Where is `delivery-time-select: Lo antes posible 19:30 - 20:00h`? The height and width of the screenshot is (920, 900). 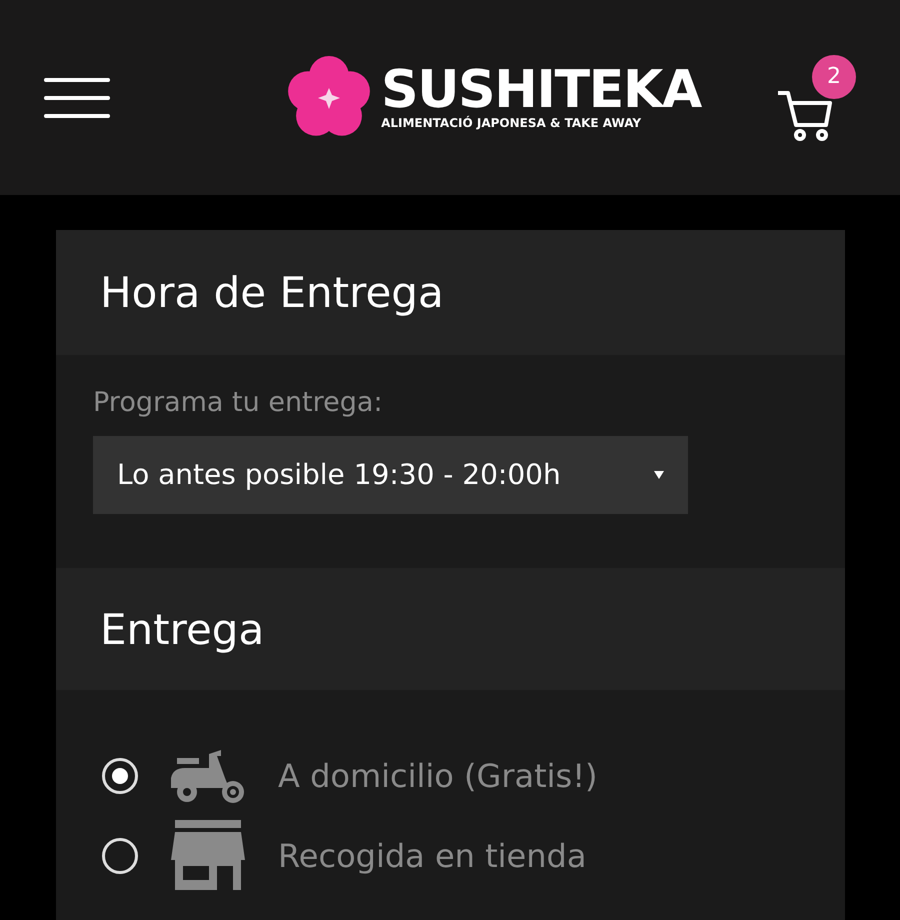
delivery-time-select: Lo antes posible 19:30 - 20:00h is located at coordinates (390, 475).